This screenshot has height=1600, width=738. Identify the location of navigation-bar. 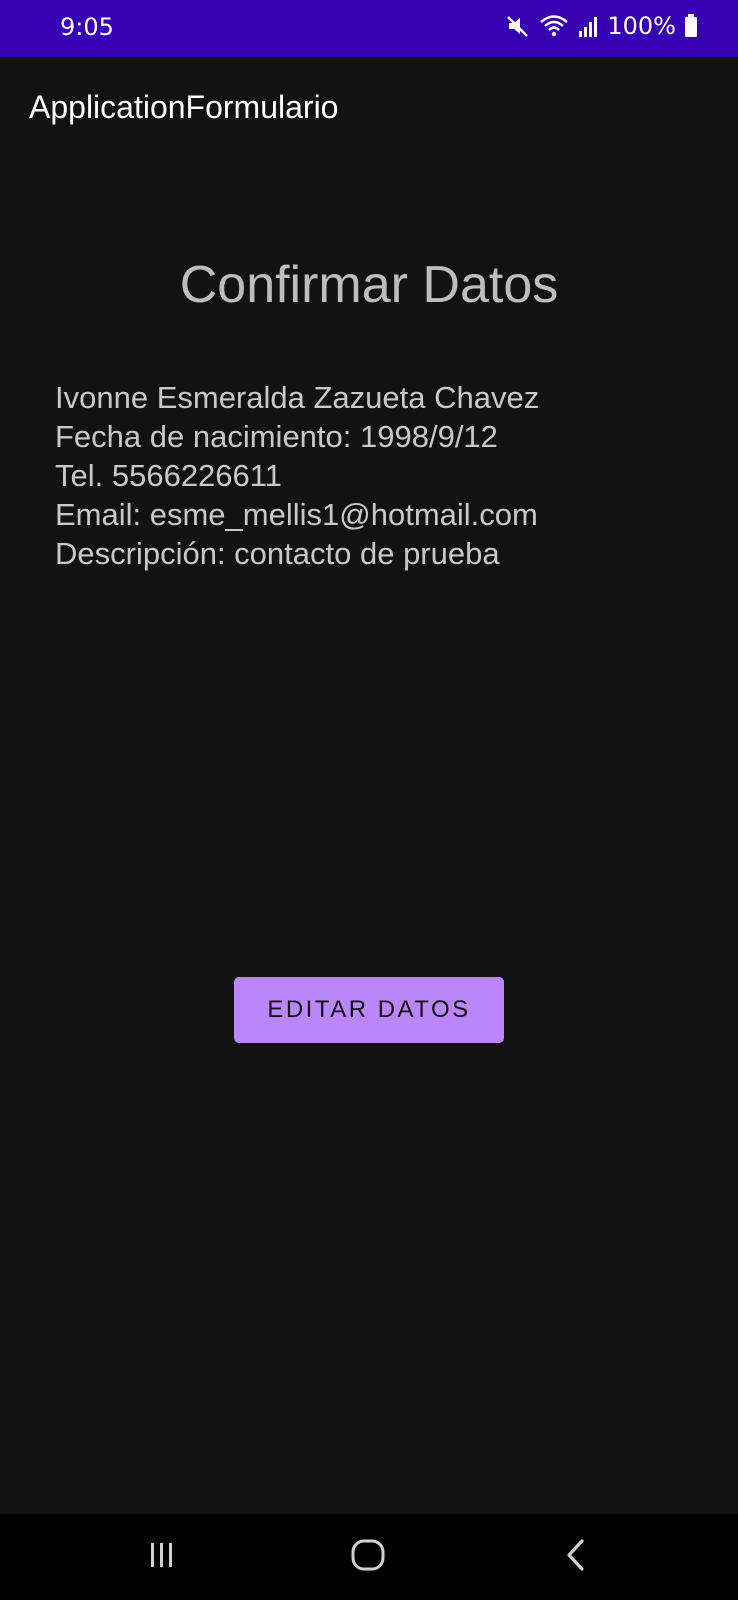
(369, 1557).